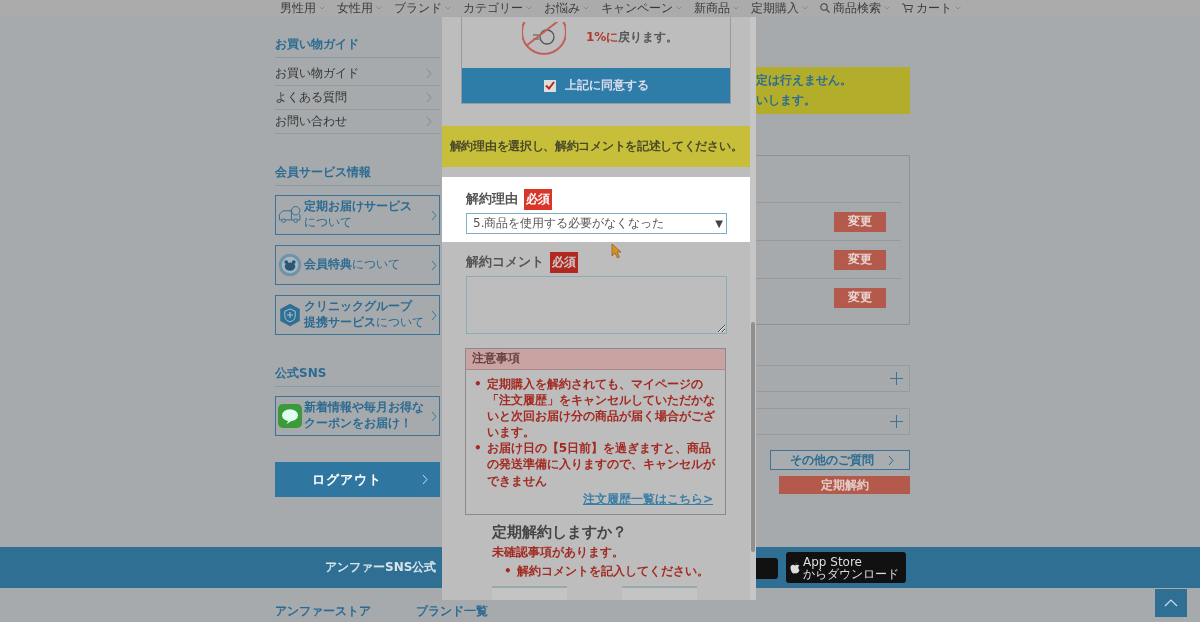  I want to click on nav-label: 女性用, so click(354, 8).